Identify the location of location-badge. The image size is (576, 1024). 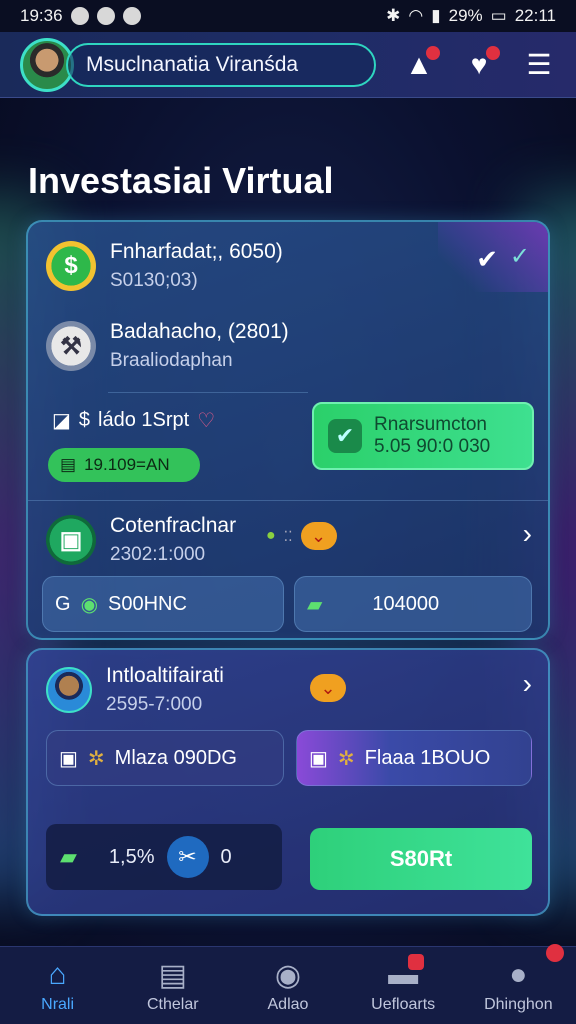
(493, 52).